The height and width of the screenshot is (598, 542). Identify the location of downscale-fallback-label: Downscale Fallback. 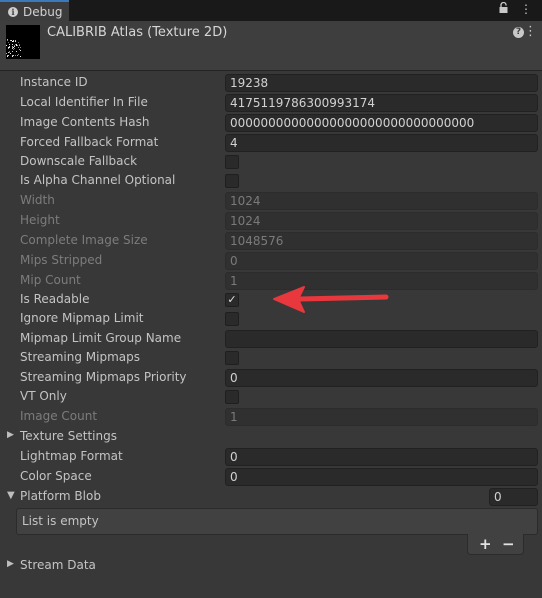
(79, 161).